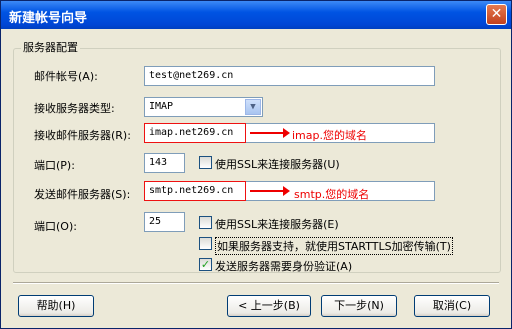  Describe the element at coordinates (256, 283) in the screenshot. I see `separator` at that location.